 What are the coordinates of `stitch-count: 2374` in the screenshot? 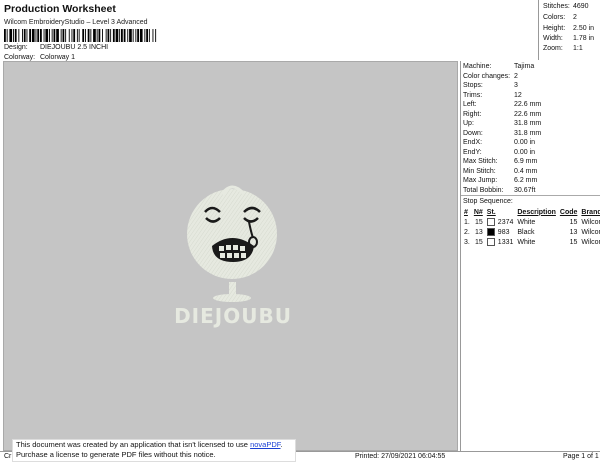 It's located at (500, 222).